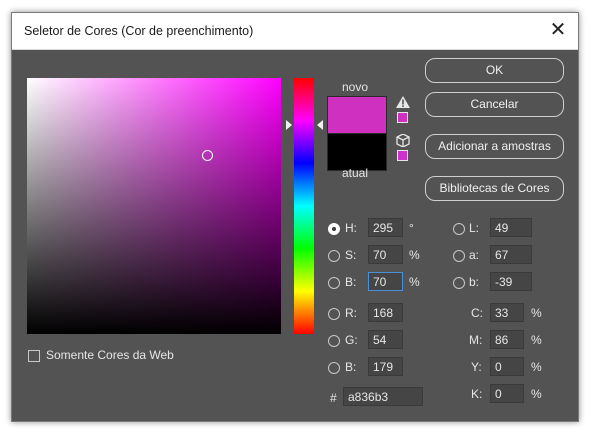 Image resolution: width=591 pixels, height=435 pixels. I want to click on add-to-swatches-button: Adicionar a amostras, so click(494, 146).